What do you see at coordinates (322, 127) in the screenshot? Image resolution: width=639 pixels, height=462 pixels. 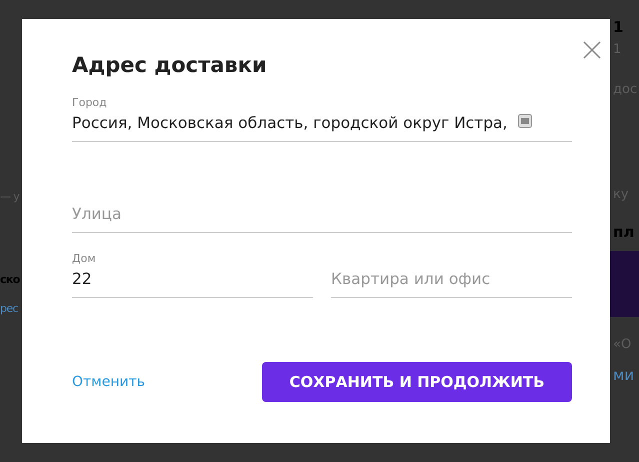 I see `input-field: Россия, Московская область, городской округ Истра,` at bounding box center [322, 127].